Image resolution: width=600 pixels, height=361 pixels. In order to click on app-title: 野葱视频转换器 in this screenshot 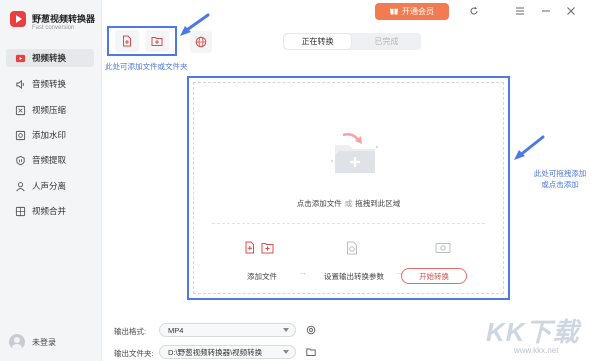, I will do `click(64, 19)`.